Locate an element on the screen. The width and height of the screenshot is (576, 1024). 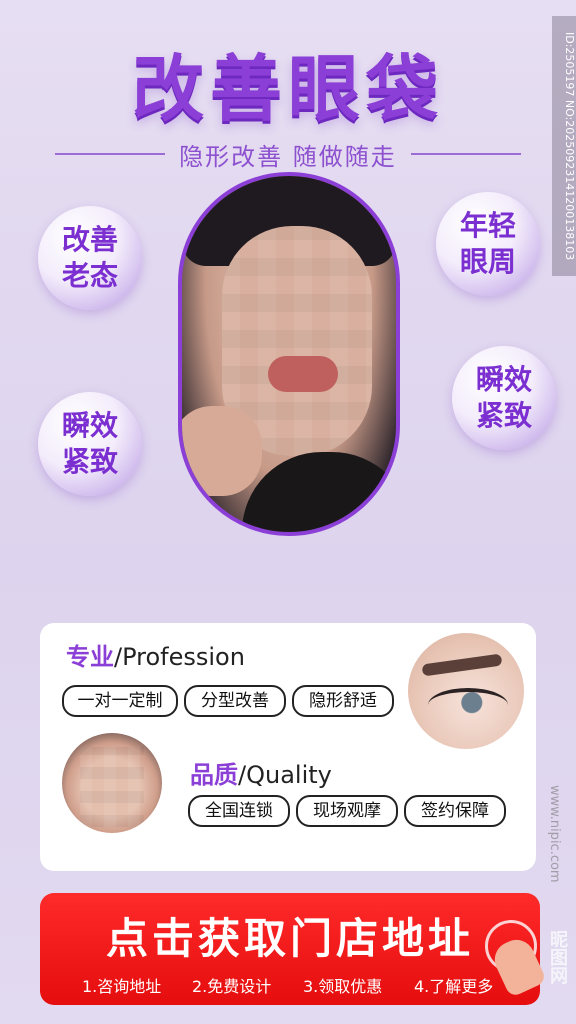
lips-shape is located at coordinates (303, 374).